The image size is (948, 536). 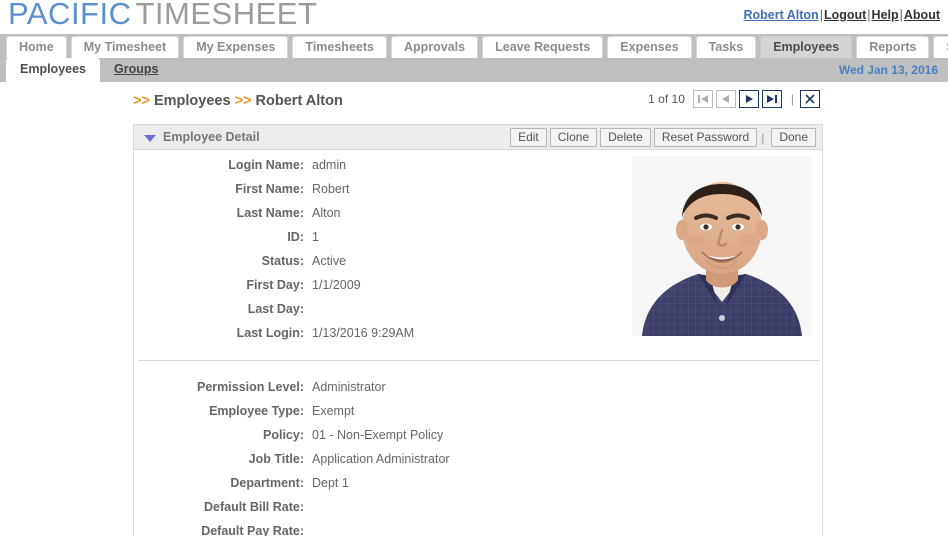 I want to click on field-value: Robert, so click(x=331, y=189).